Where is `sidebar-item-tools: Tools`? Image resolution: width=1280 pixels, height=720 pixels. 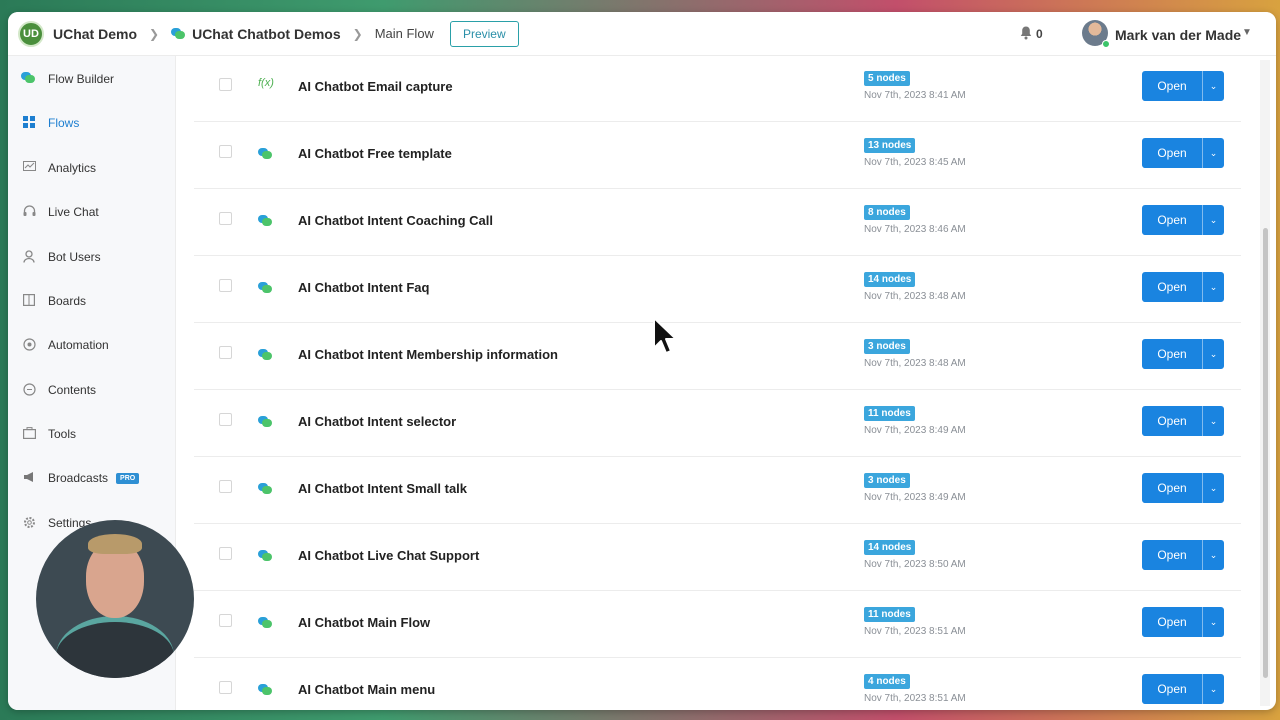 sidebar-item-tools: Tools is located at coordinates (92, 434).